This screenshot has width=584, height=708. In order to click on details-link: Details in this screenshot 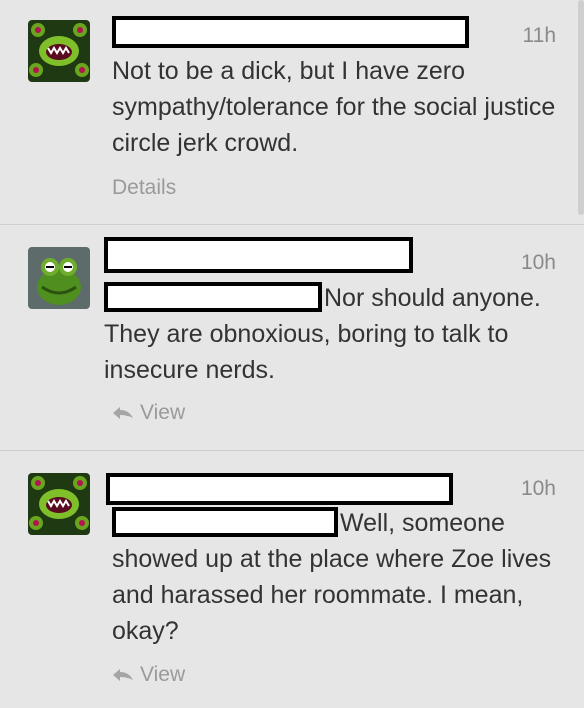, I will do `click(144, 188)`.